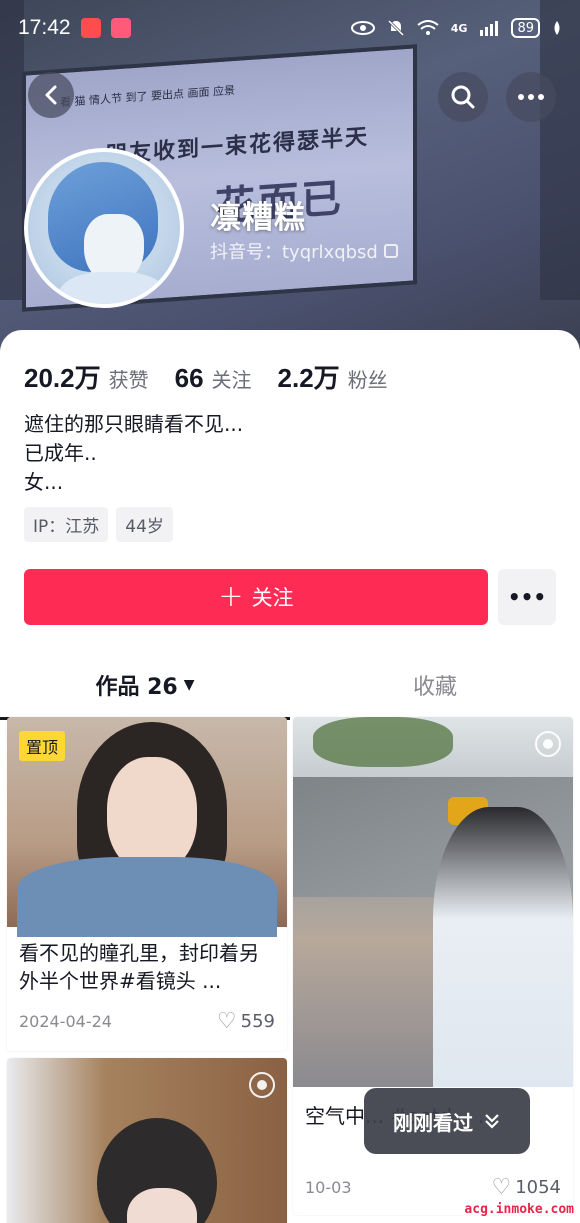  I want to click on back-button, so click(51, 95).